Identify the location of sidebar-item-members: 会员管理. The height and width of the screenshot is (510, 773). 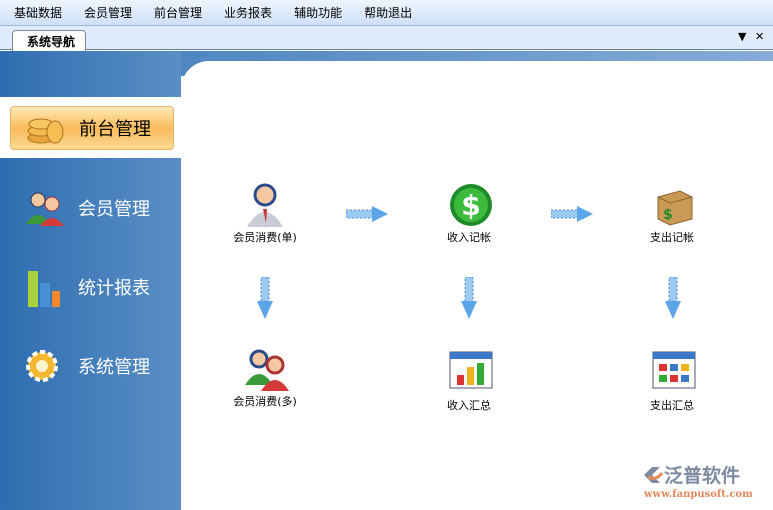
(92, 208).